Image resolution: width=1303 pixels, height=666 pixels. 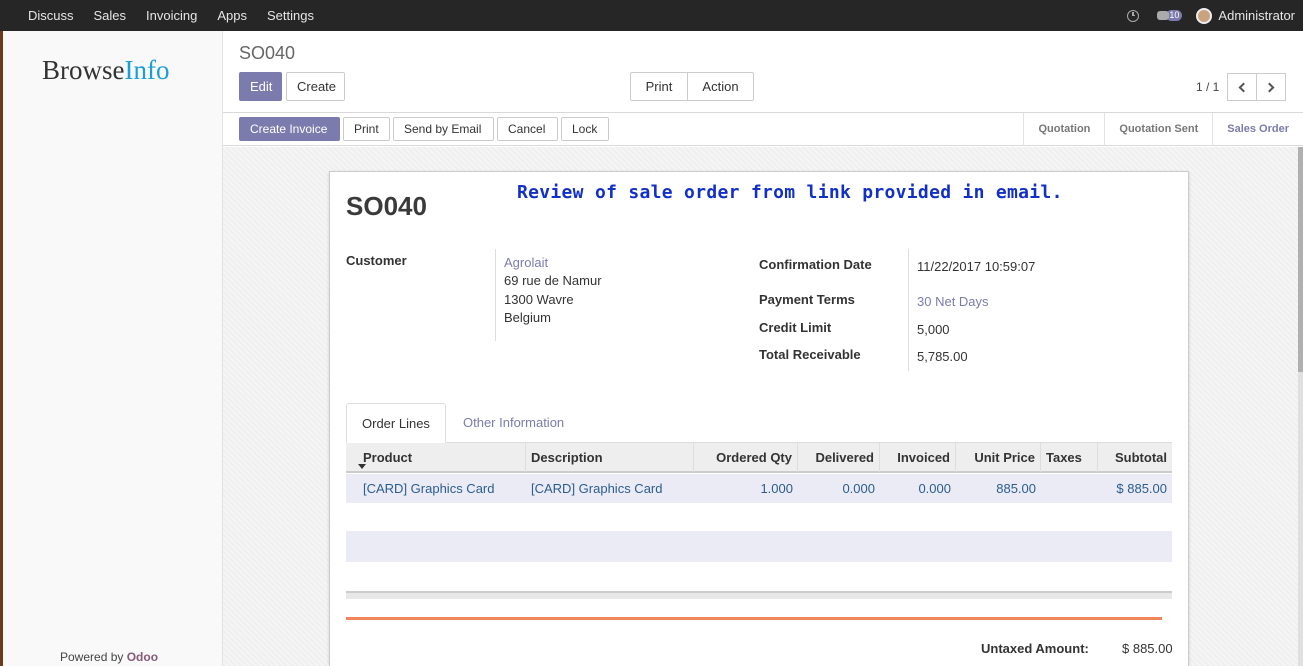 I want to click on breadcrumb: SO040, so click(x=267, y=53).